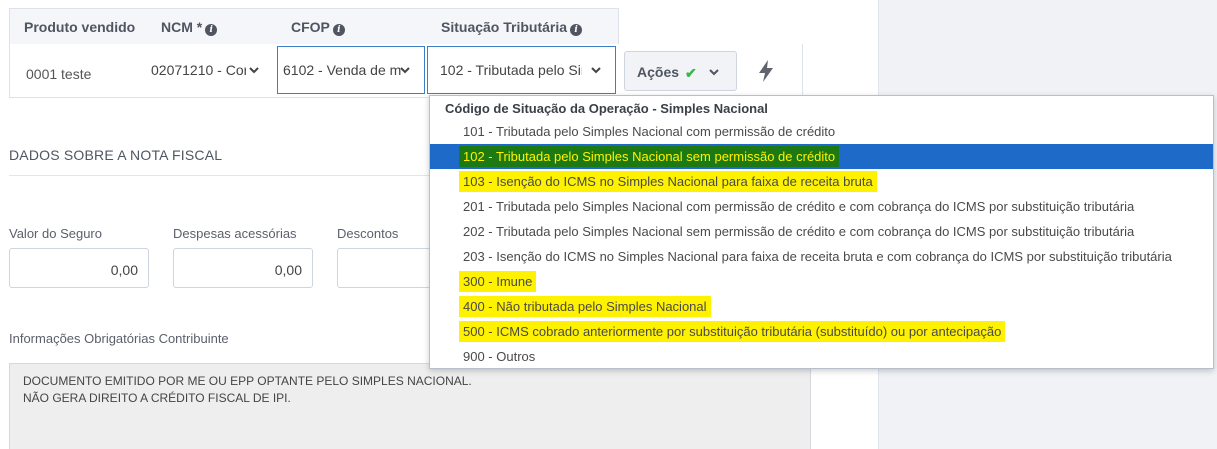 Image resolution: width=1217 pixels, height=449 pixels. I want to click on seguro-input: 0,00, so click(79, 268).